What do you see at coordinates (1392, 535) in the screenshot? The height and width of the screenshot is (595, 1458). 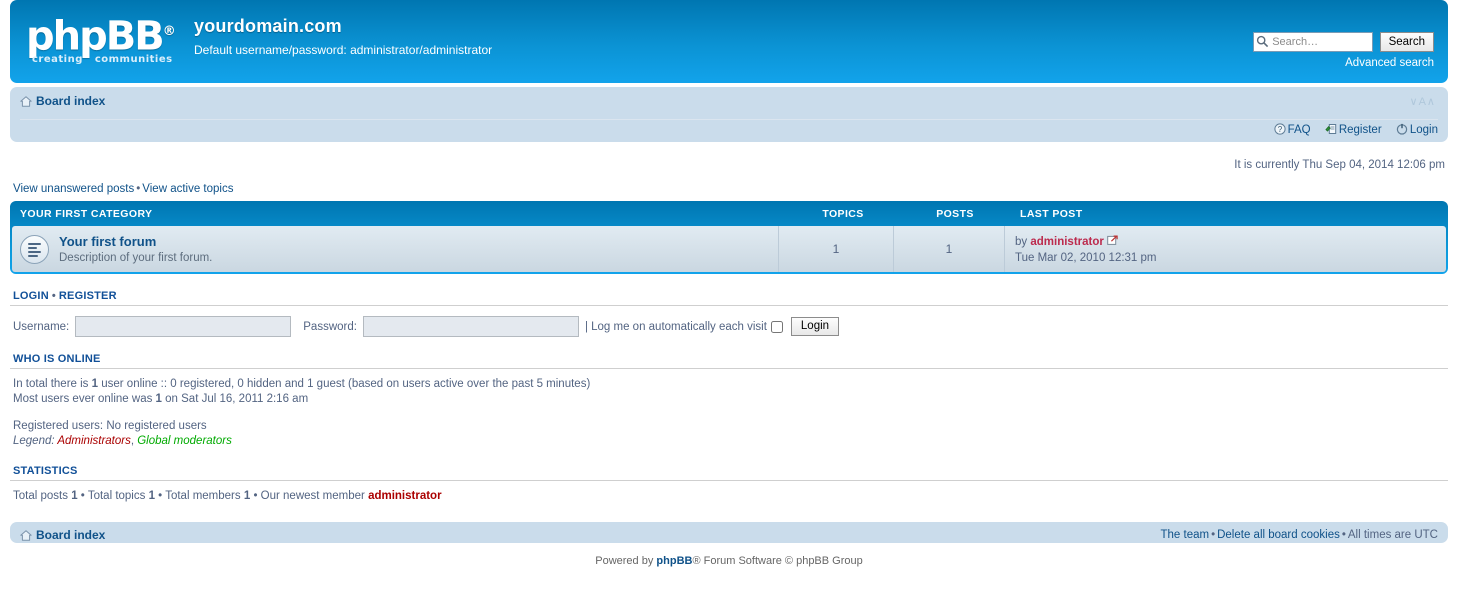 I see `footer-timezone: All times are UTC` at bounding box center [1392, 535].